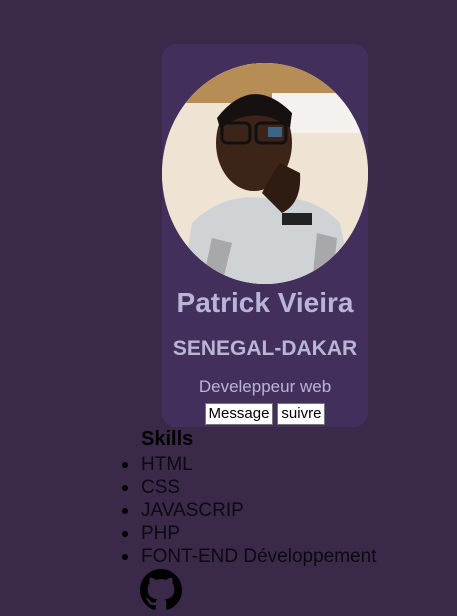 Image resolution: width=457 pixels, height=616 pixels. What do you see at coordinates (239, 414) in the screenshot?
I see `message-button: Message` at bounding box center [239, 414].